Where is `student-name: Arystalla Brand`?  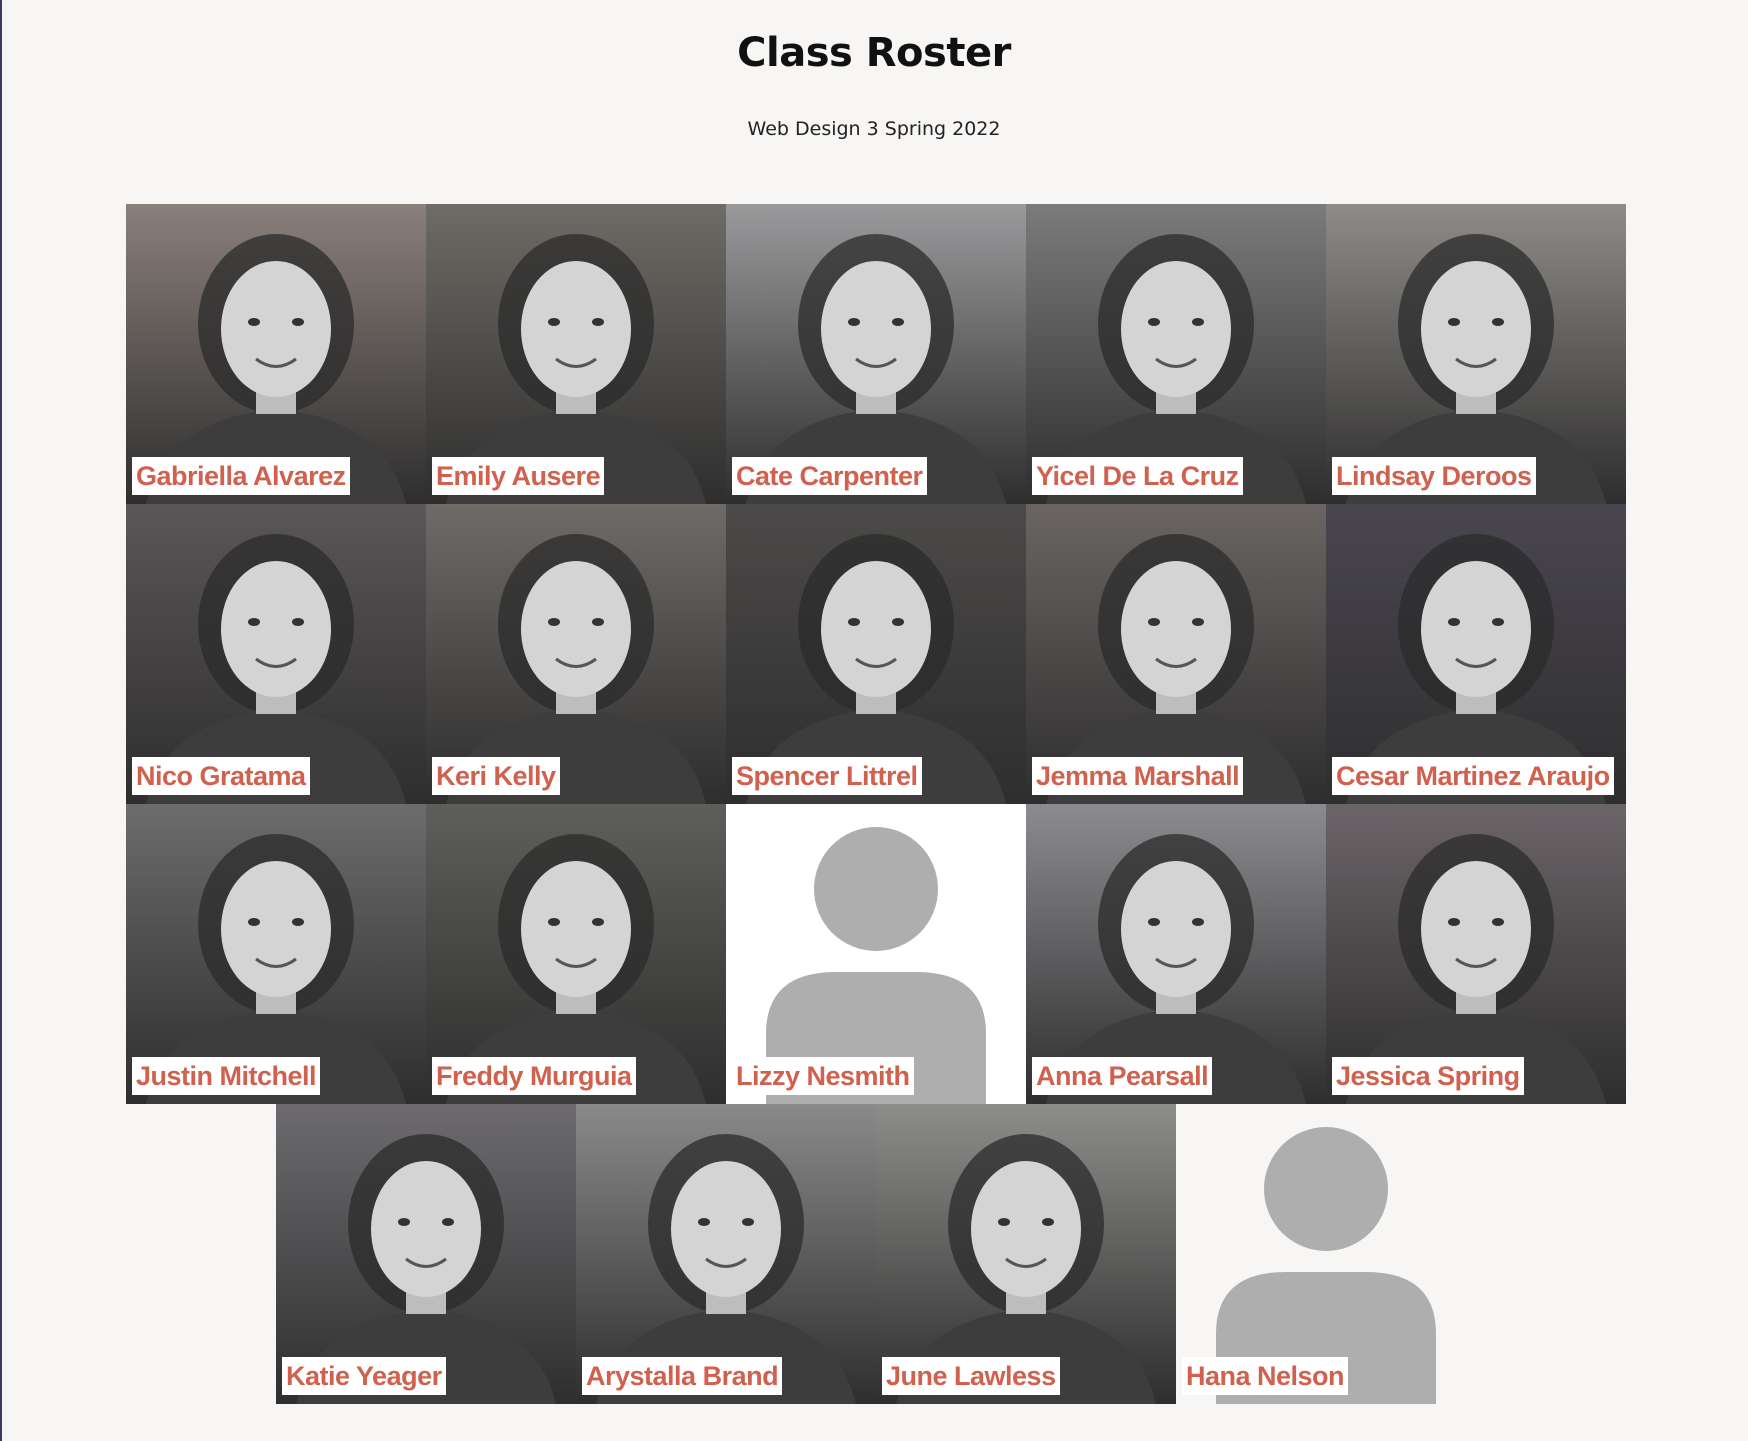 student-name: Arystalla Brand is located at coordinates (682, 1376).